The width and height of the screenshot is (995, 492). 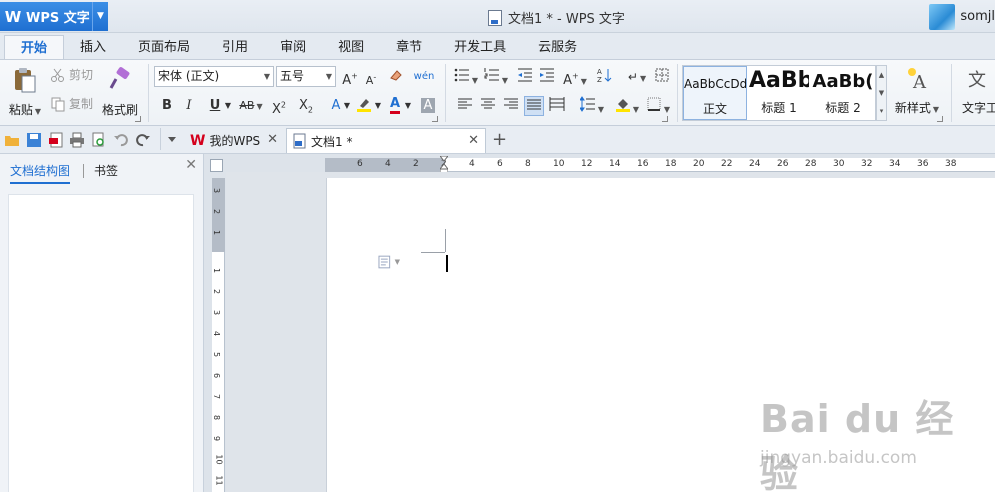 I want to click on ruler-number: 22, so click(x=727, y=164).